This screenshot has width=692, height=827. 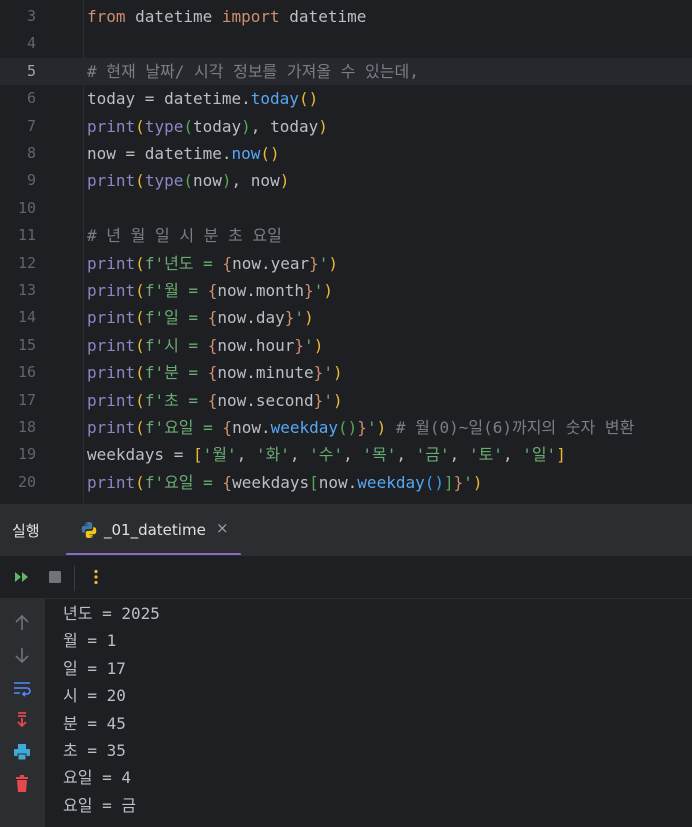 I want to click on trash-icon, so click(x=22, y=784).